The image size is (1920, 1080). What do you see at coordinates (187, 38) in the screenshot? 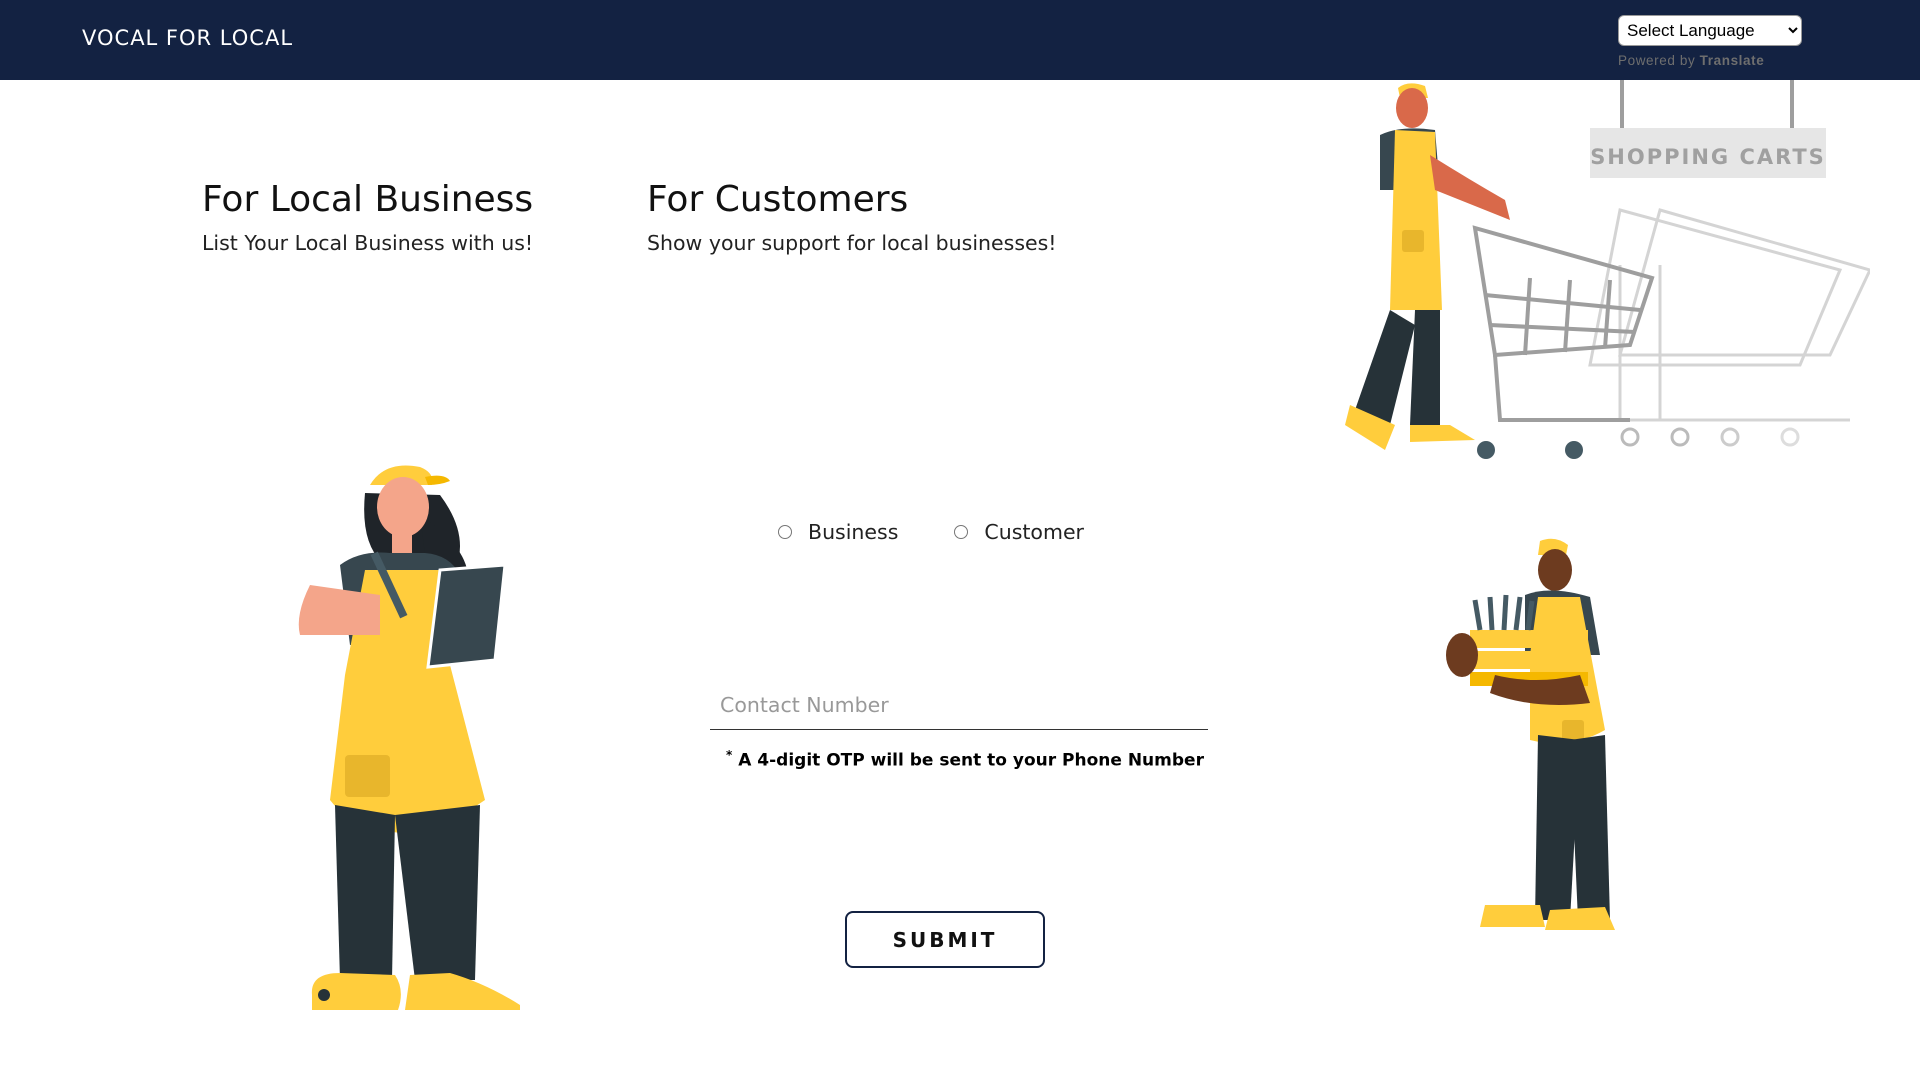
I see `brand-logo-text: VOCAL FOR LOCAL` at bounding box center [187, 38].